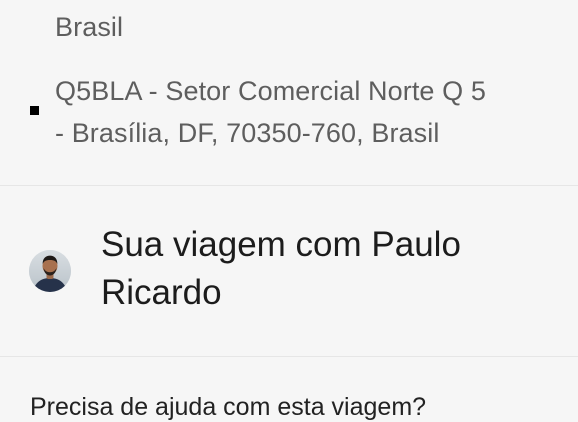  I want to click on trip-title-line-1: Sua viagem com Paulo, so click(281, 244).